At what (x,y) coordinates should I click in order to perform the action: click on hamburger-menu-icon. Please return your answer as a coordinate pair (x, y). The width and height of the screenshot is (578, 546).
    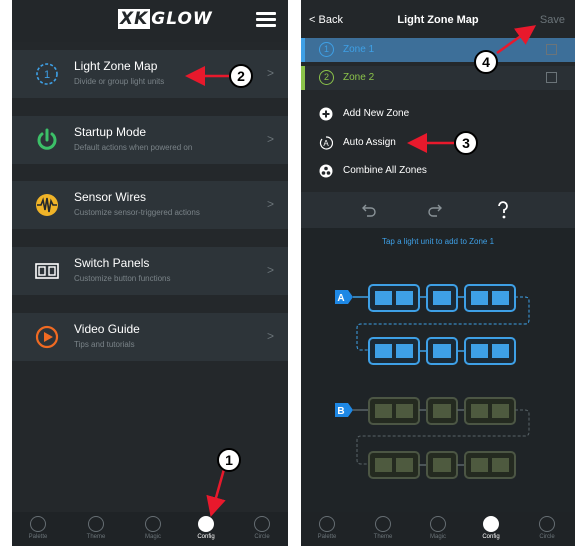
    Looking at the image, I should click on (266, 20).